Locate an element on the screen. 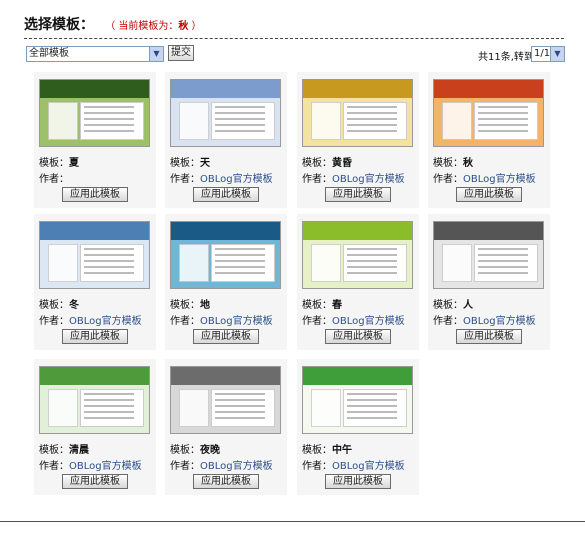 The image size is (585, 558). page-header: 选择模板： （ 当前模板为：秋 ） is located at coordinates (294, 25).